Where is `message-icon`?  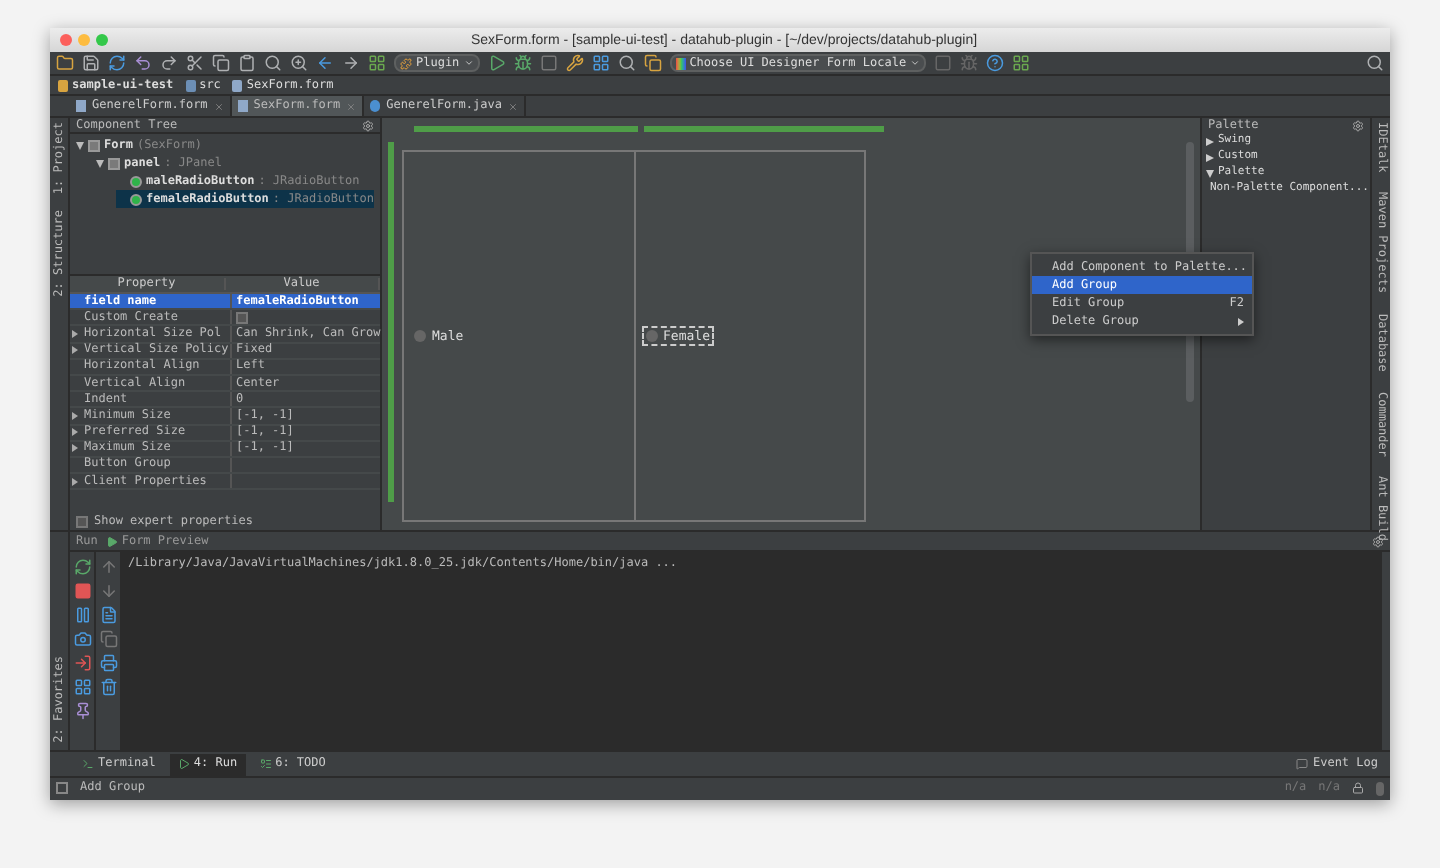
message-icon is located at coordinates (1302, 764).